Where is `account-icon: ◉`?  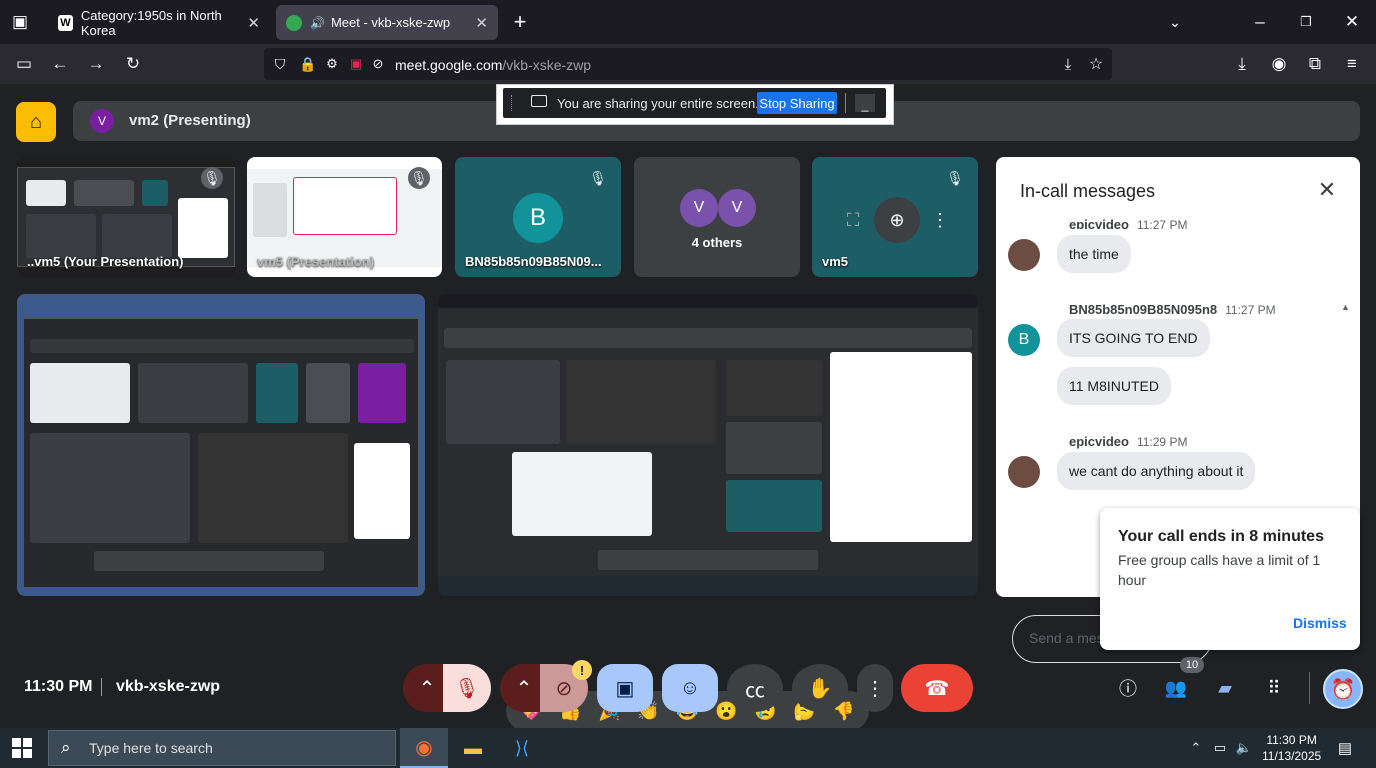
account-icon: ◉ is located at coordinates (1279, 64).